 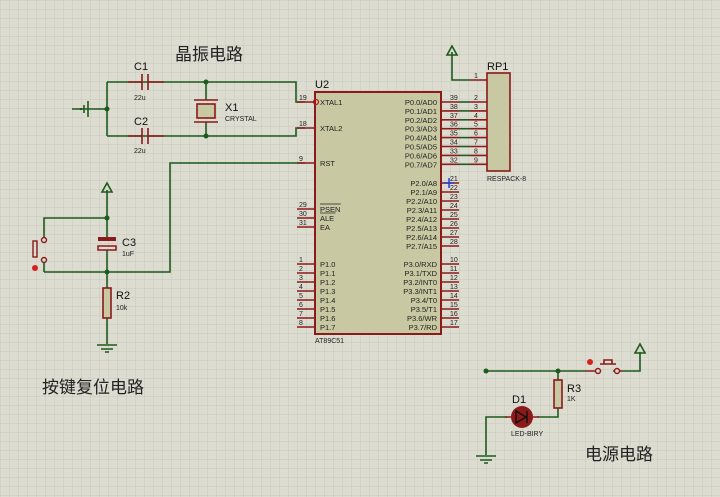 What do you see at coordinates (506, 179) in the screenshot?
I see `rp1-value: RESPACK-8` at bounding box center [506, 179].